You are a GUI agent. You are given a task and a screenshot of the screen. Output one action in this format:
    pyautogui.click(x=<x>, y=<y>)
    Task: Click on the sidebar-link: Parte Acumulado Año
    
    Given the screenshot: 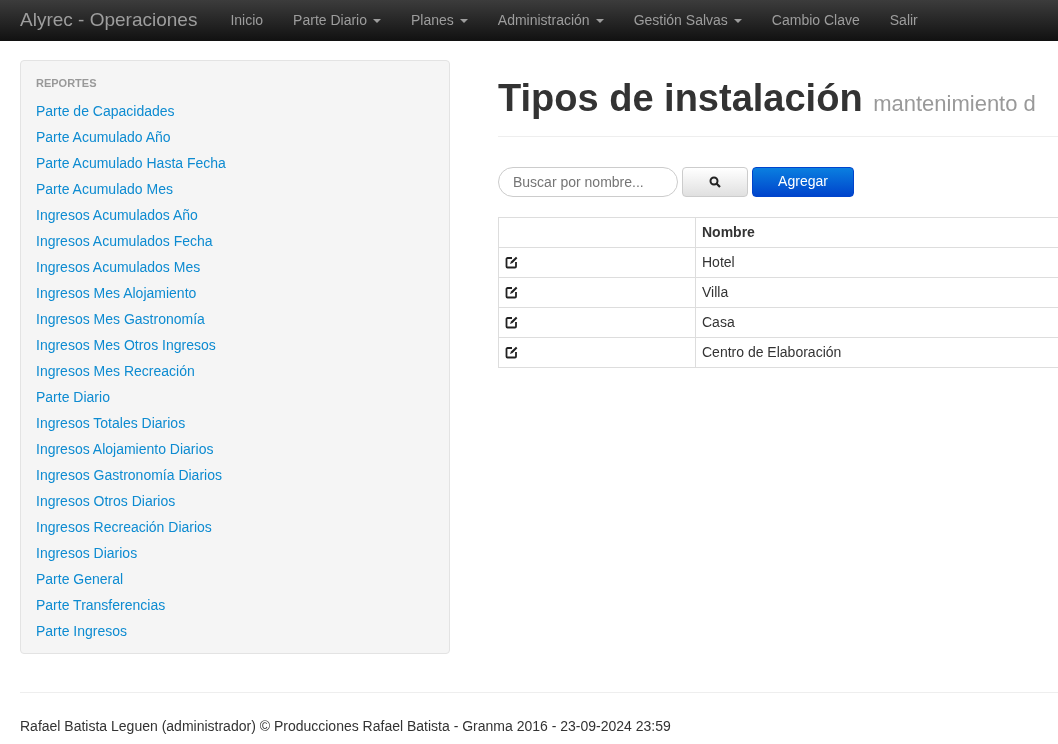 What is the action you would take?
    pyautogui.click(x=235, y=136)
    